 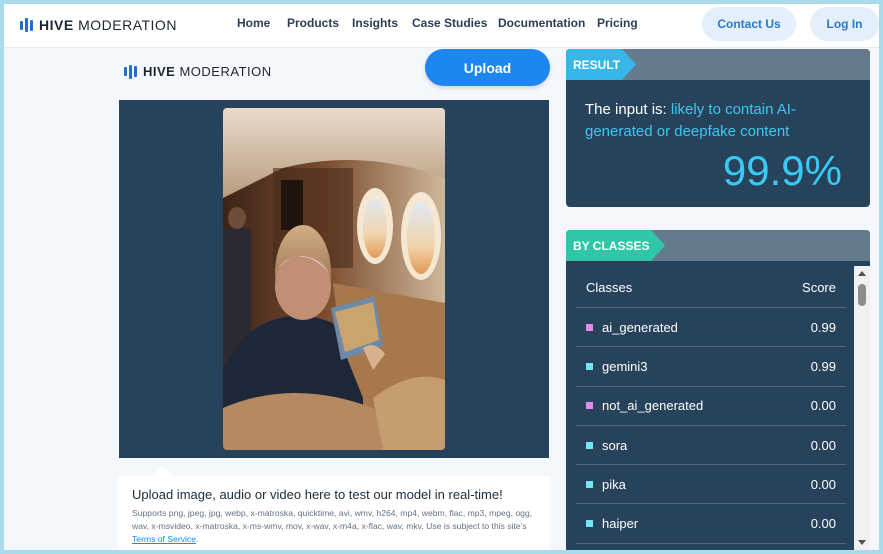 What do you see at coordinates (862, 273) in the screenshot?
I see `scroll-up-arrow-icon` at bounding box center [862, 273].